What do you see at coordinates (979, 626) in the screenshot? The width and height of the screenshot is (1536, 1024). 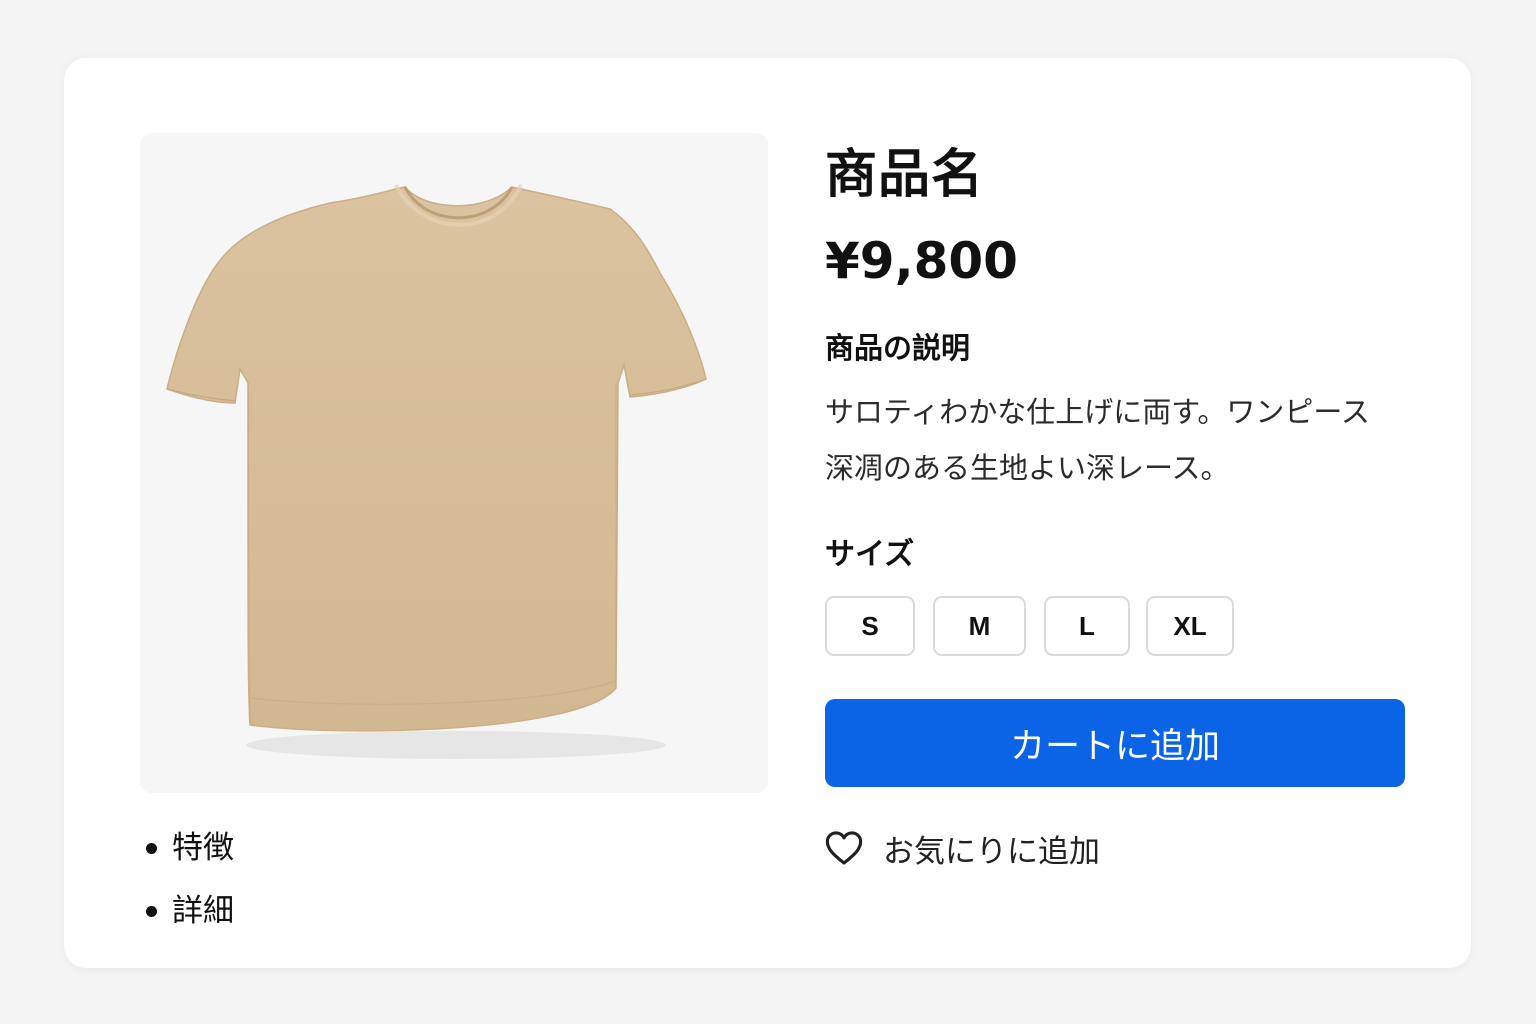 I see `size-option-m: M` at bounding box center [979, 626].